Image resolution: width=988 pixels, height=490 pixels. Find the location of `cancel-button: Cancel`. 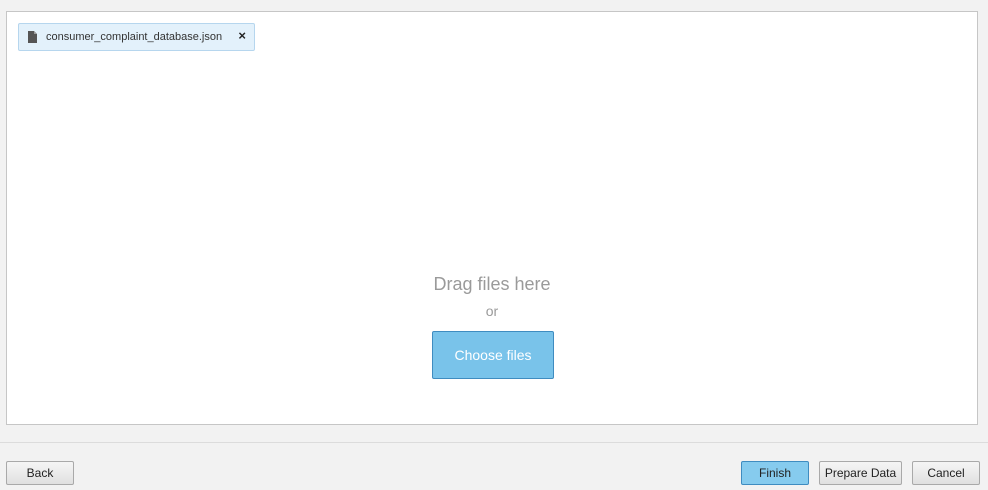

cancel-button: Cancel is located at coordinates (946, 473).